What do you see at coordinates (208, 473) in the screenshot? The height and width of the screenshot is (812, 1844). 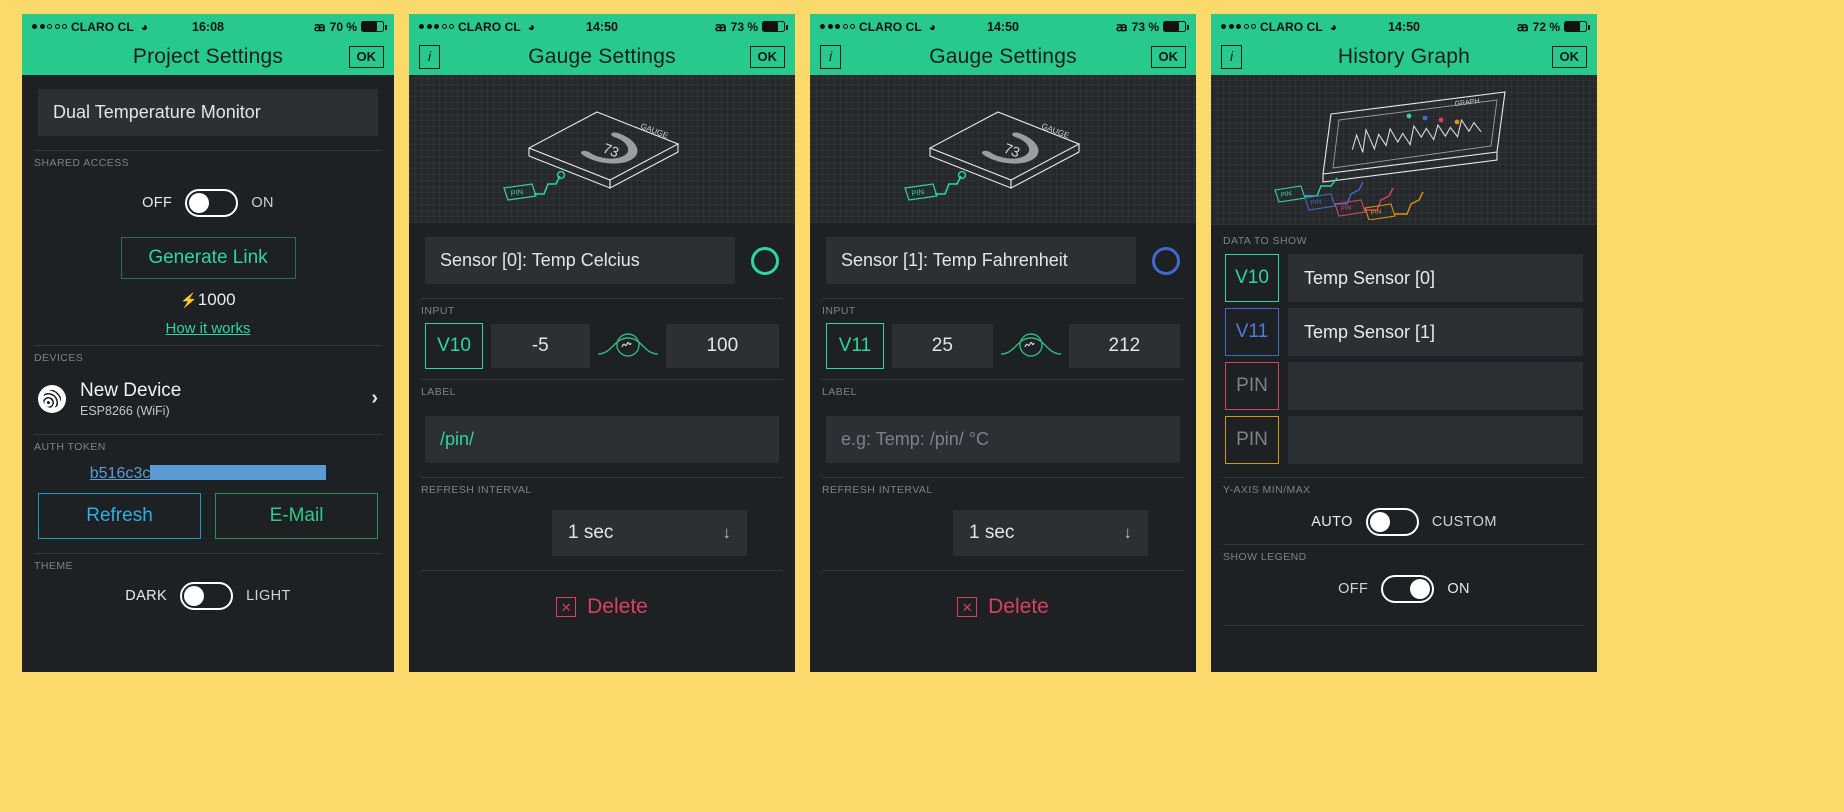 I see `auth-token-value: b516c3c` at bounding box center [208, 473].